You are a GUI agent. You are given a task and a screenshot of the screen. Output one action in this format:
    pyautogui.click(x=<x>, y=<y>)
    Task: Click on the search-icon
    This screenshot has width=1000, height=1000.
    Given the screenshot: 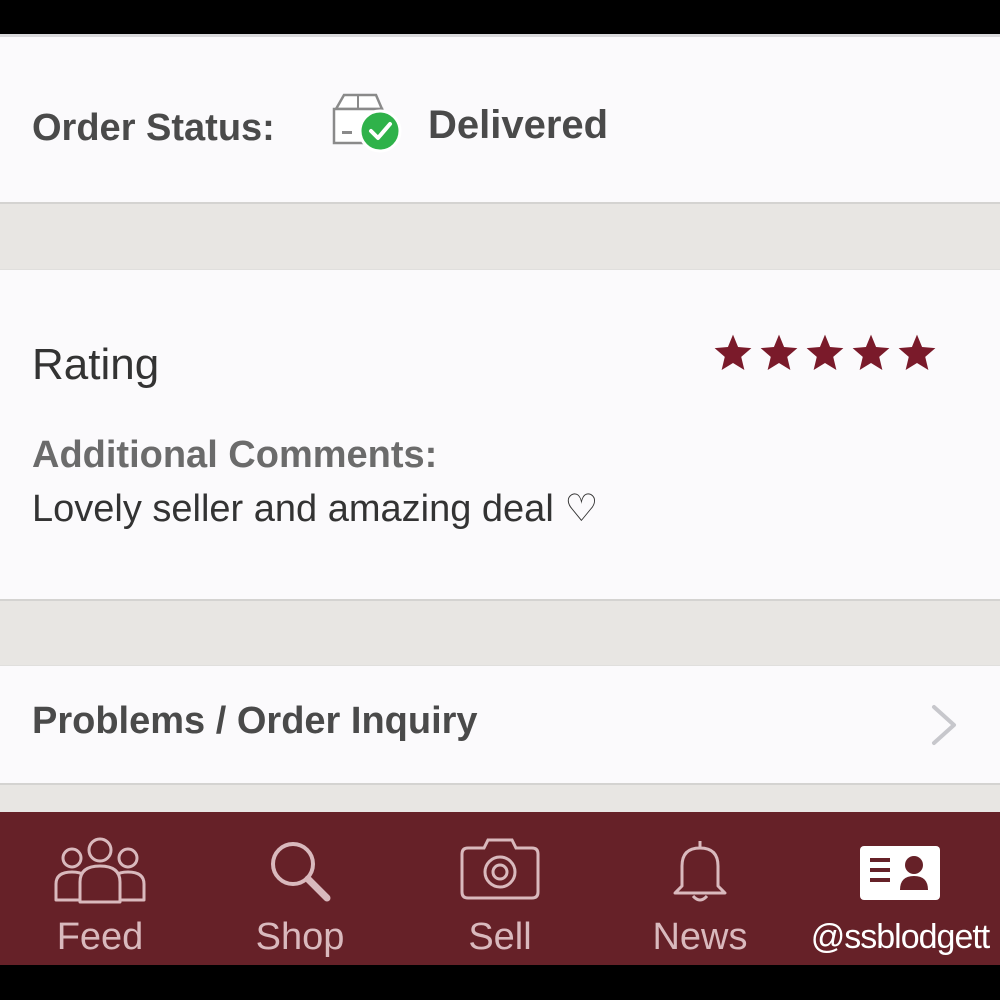 What is the action you would take?
    pyautogui.click(x=301, y=872)
    